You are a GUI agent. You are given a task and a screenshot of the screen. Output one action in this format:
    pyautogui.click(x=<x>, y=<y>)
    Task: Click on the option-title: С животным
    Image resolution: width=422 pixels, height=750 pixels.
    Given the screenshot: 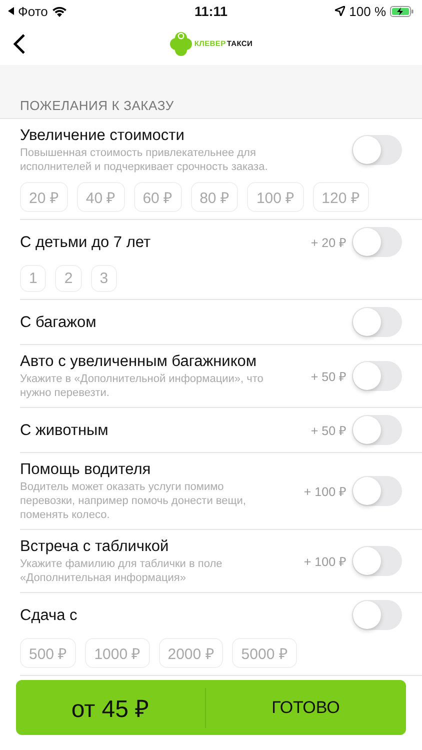 What is the action you would take?
    pyautogui.click(x=65, y=430)
    